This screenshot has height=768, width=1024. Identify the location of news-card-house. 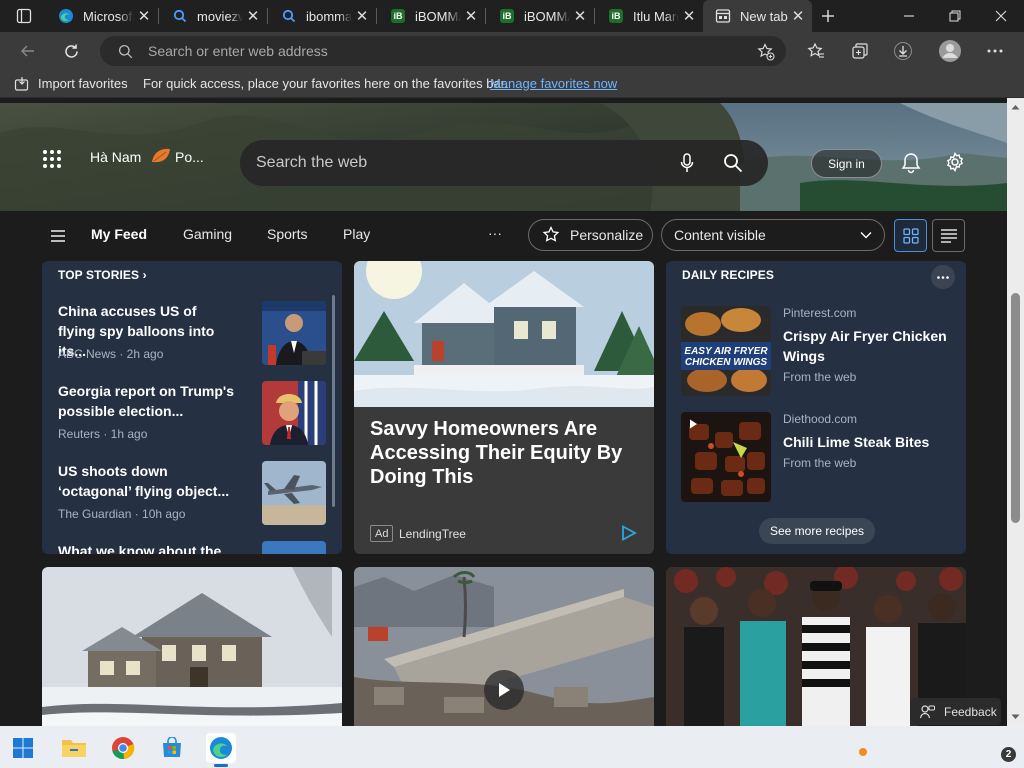
(192, 646).